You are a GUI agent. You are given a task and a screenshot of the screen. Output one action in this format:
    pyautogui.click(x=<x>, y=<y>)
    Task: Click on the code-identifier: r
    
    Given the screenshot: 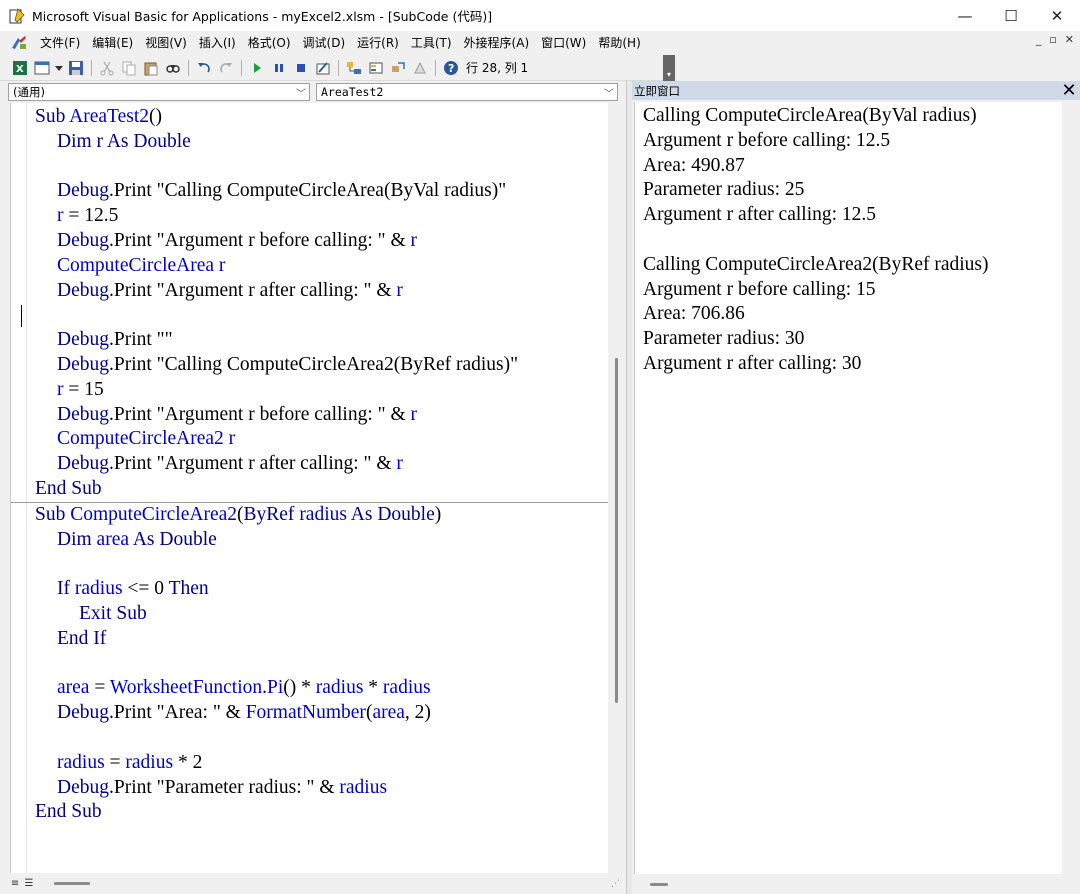 What is the action you would take?
    pyautogui.click(x=399, y=464)
    